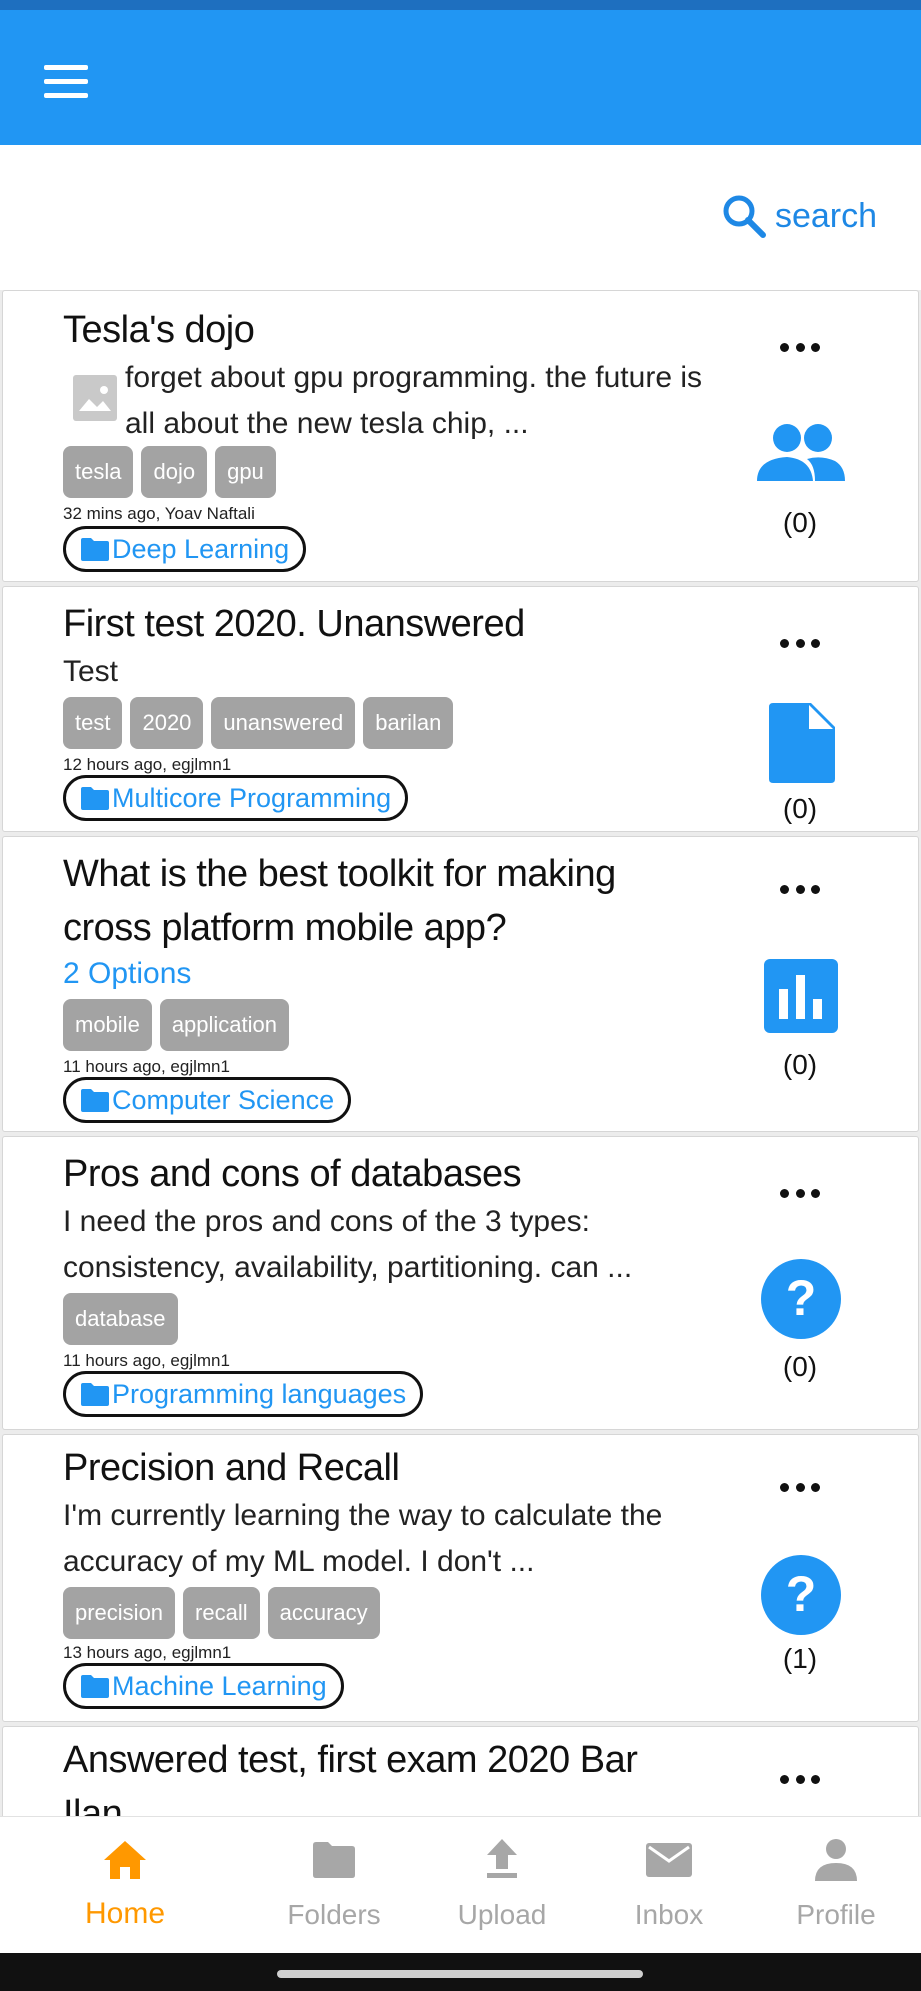 This screenshot has height=1991, width=921. What do you see at coordinates (502, 1914) in the screenshot?
I see `nav-upload-label: Upload` at bounding box center [502, 1914].